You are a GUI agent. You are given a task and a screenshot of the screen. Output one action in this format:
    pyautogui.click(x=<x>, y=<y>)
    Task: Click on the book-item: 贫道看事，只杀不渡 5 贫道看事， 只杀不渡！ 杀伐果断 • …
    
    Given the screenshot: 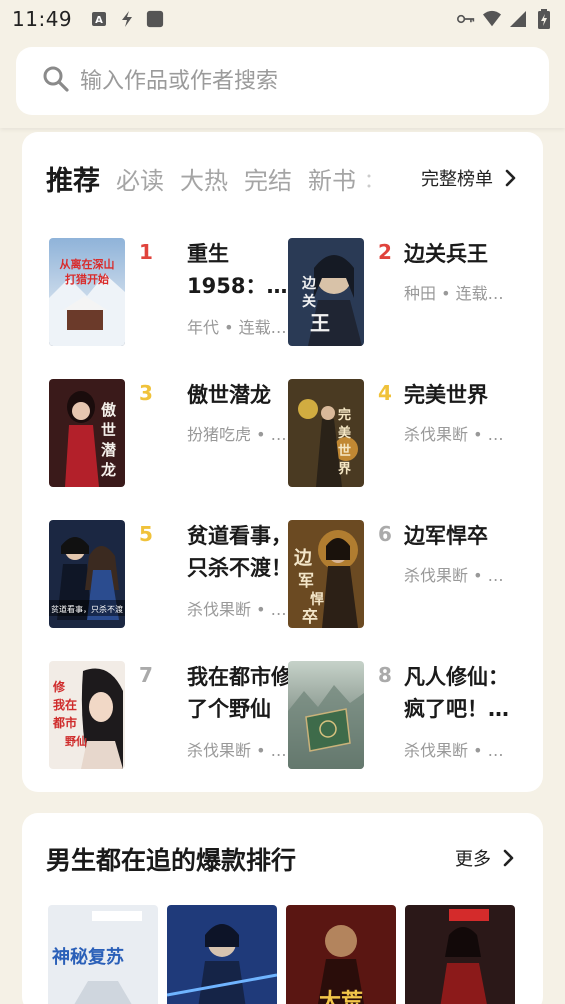 What is the action you would take?
    pyautogui.click(x=169, y=575)
    